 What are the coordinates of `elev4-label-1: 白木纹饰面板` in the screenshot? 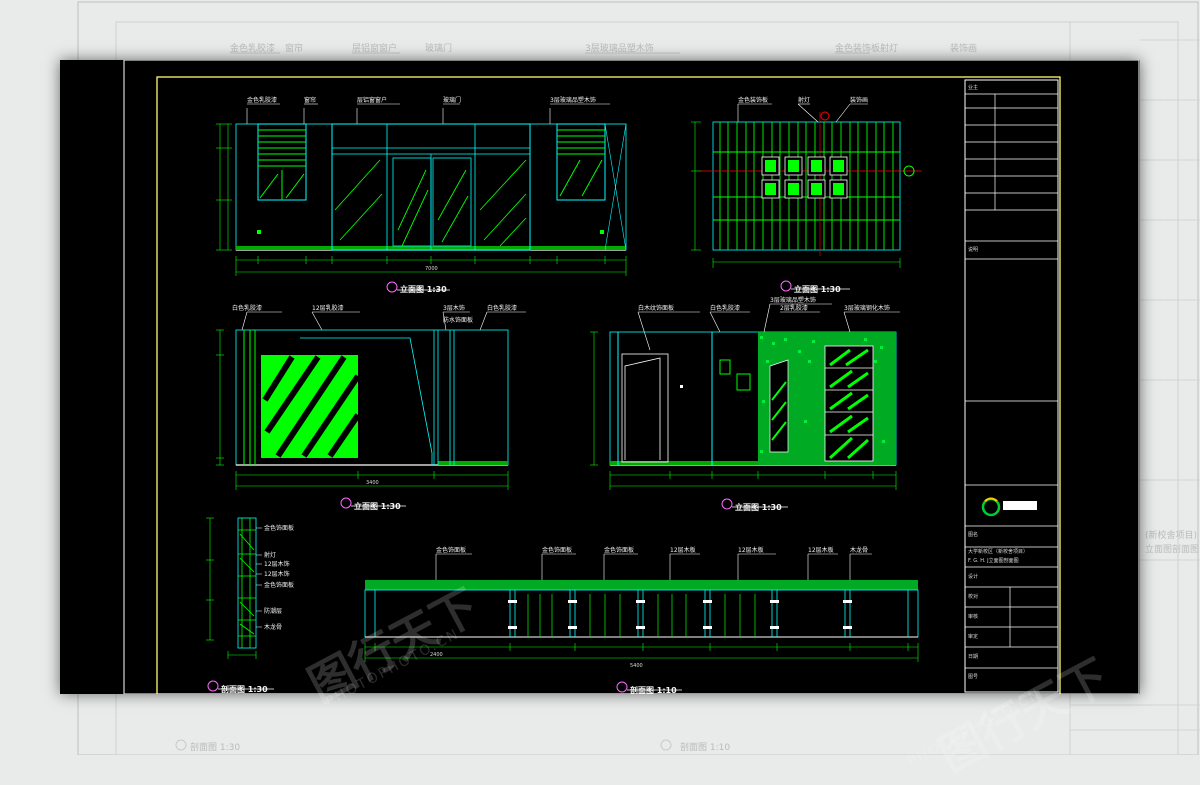 It's located at (656, 308).